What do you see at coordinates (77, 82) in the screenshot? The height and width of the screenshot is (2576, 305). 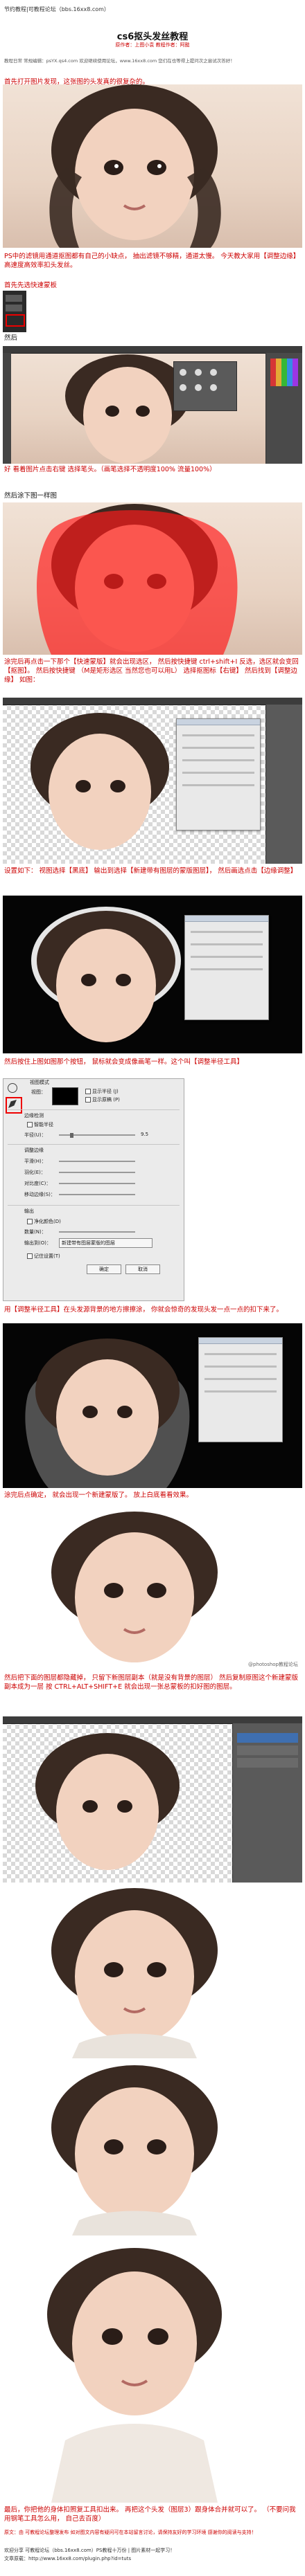 I see `step-1-text: 首先打开图片发现，这张图的头发真的很复杂的。` at bounding box center [77, 82].